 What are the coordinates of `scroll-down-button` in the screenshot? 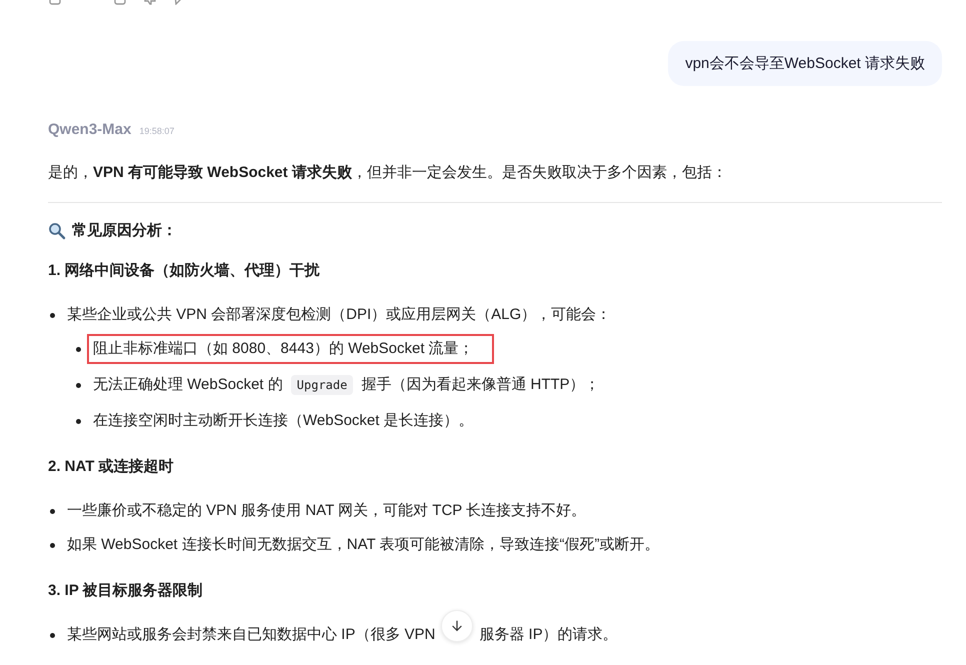 It's located at (457, 626).